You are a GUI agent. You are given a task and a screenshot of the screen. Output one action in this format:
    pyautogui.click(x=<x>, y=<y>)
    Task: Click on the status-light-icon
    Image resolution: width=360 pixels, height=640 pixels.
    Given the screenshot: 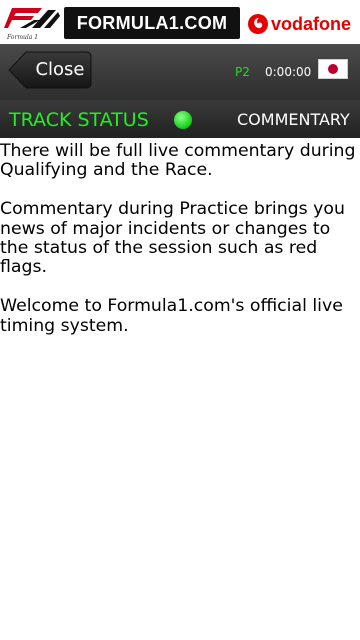 What is the action you would take?
    pyautogui.click(x=183, y=120)
    